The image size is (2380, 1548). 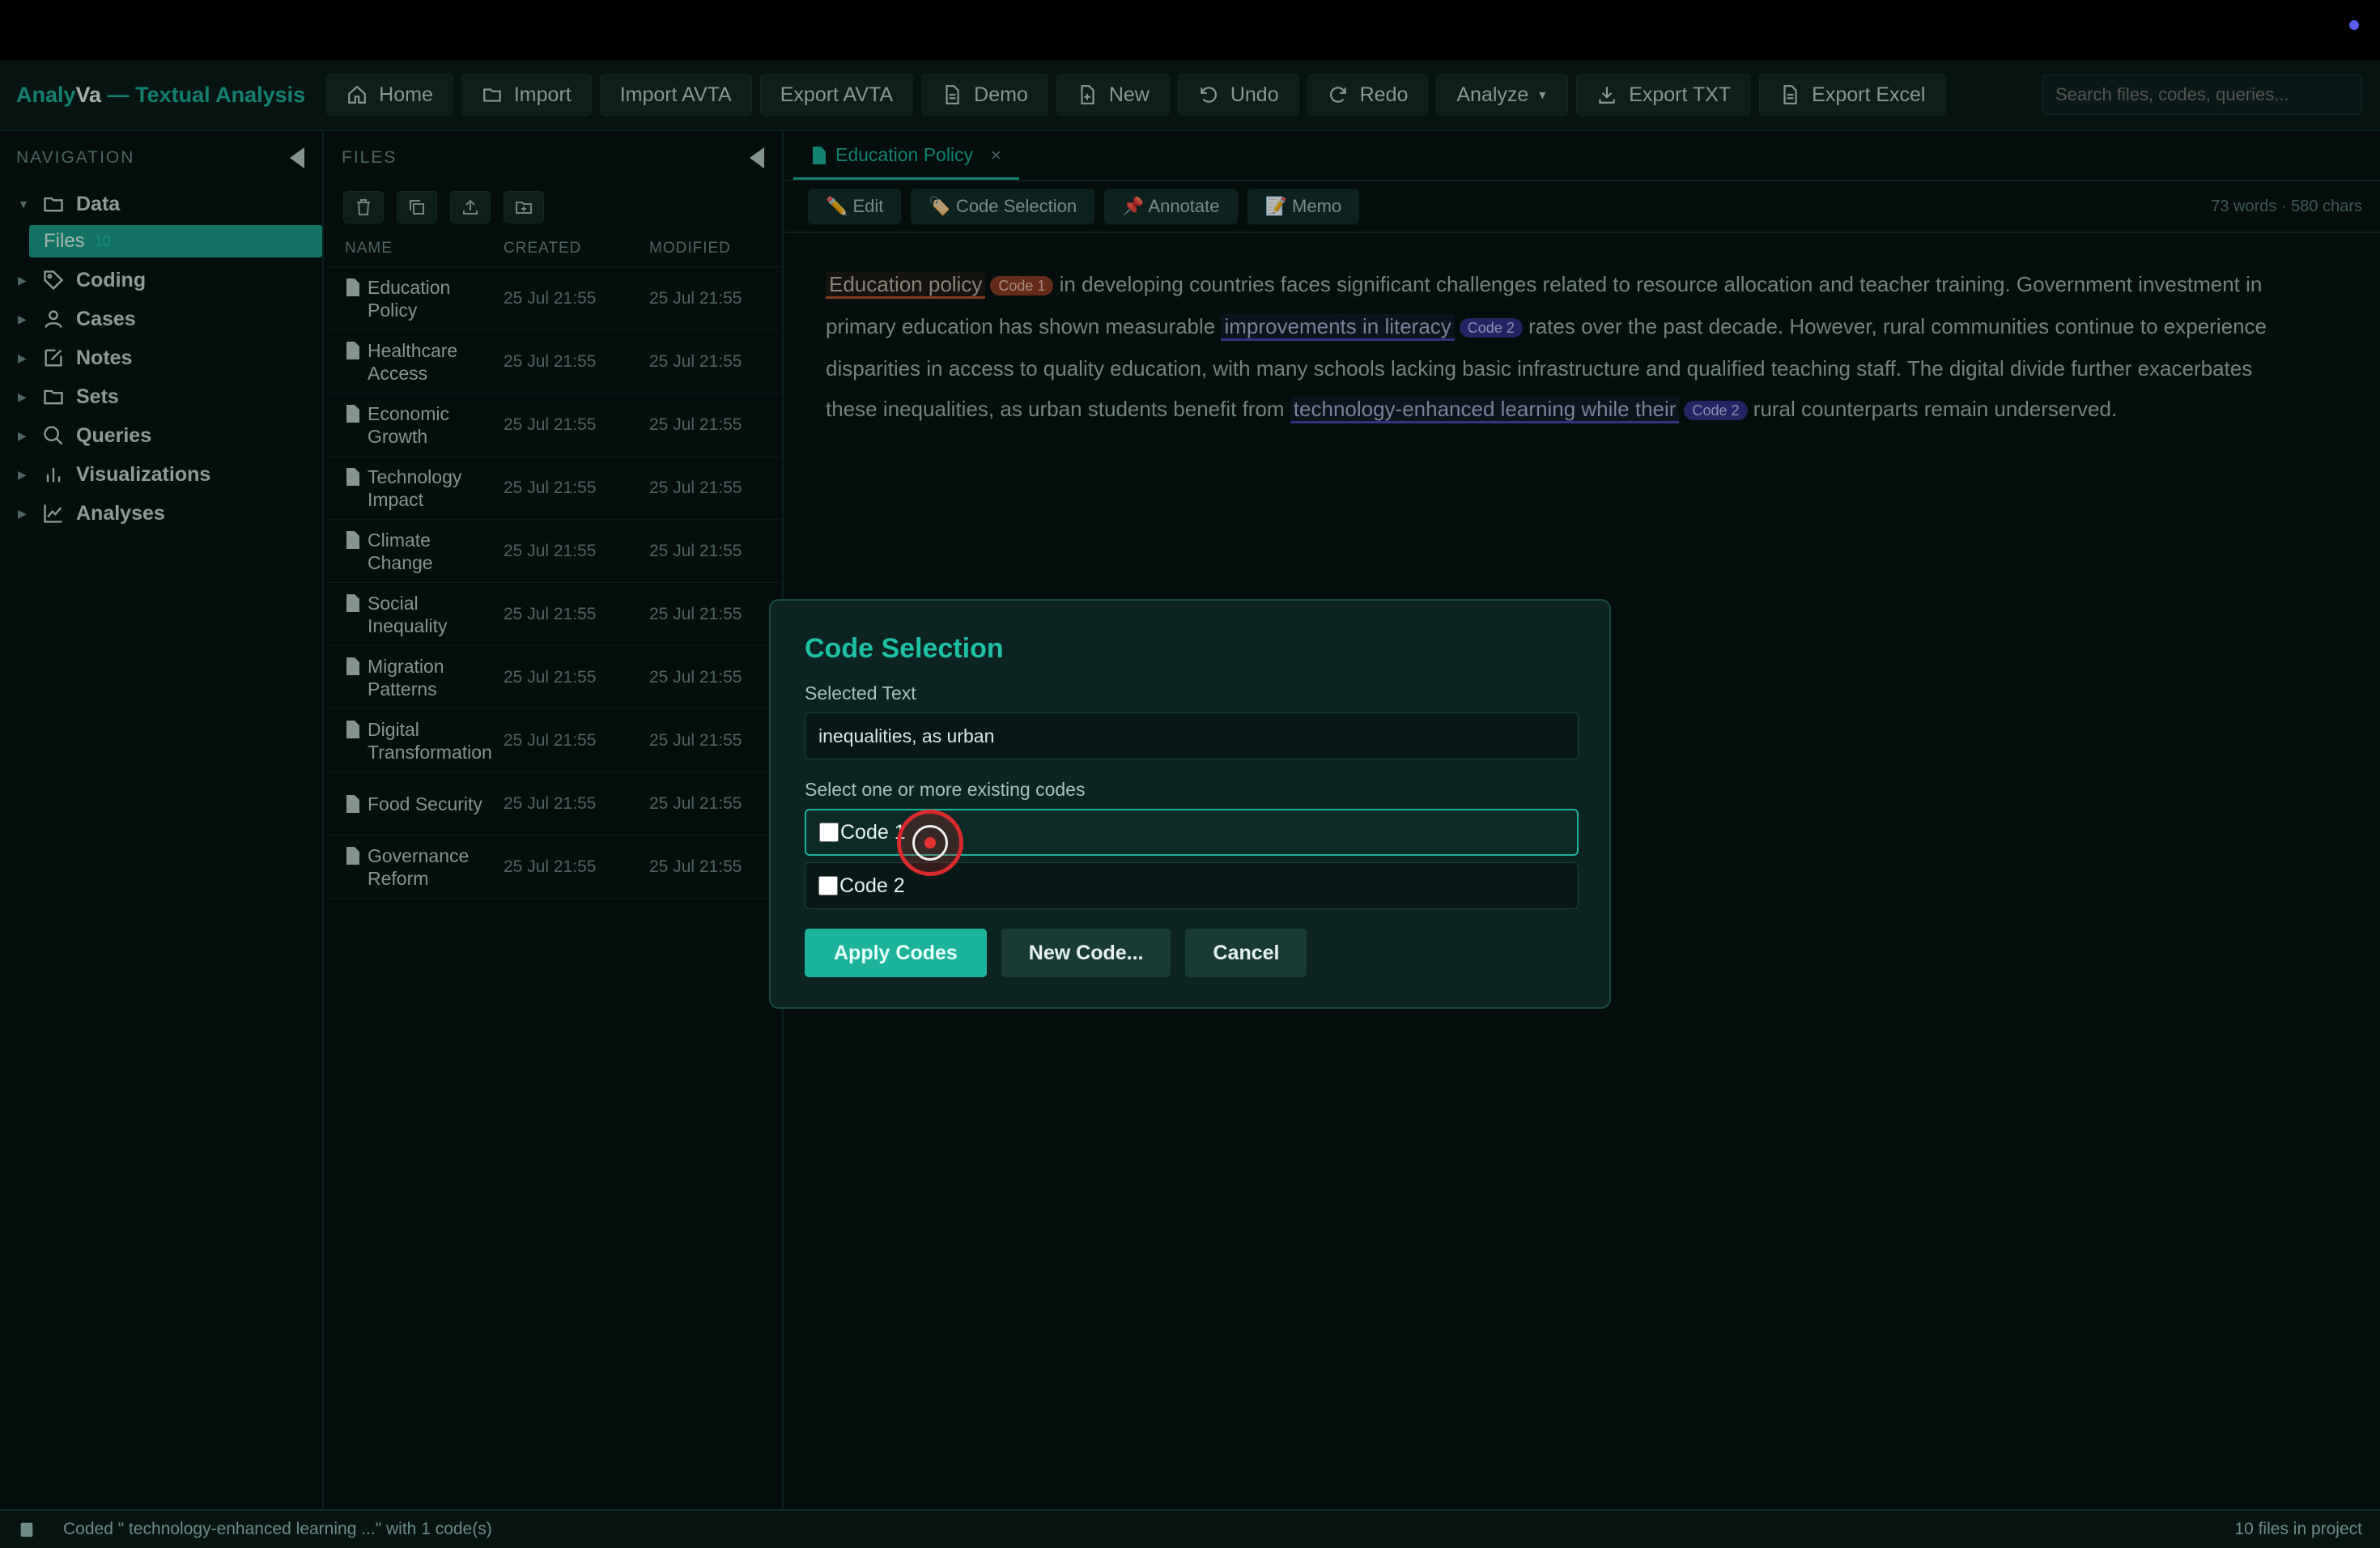 I want to click on selected-text-input, so click(x=1192, y=735).